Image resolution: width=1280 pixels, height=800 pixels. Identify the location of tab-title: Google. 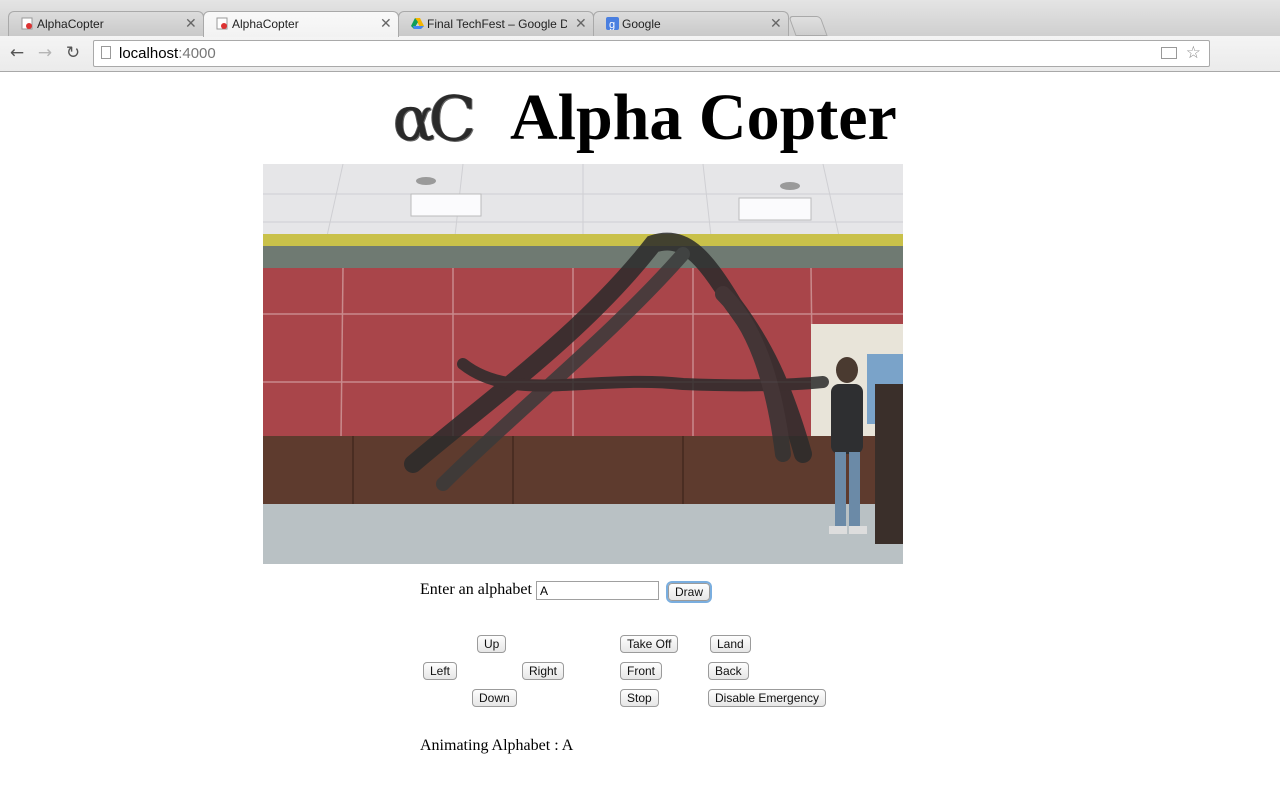
(641, 24).